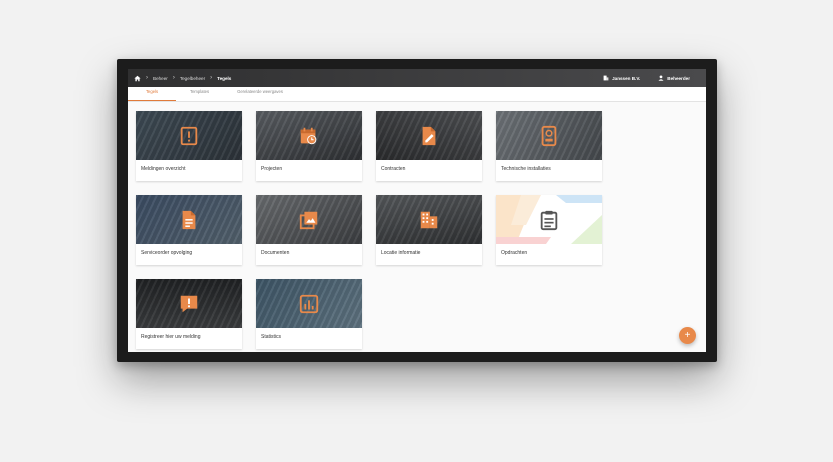 The image size is (833, 462). What do you see at coordinates (646, 78) in the screenshot?
I see `topbar-right: Janssen B.V. Beheerder` at bounding box center [646, 78].